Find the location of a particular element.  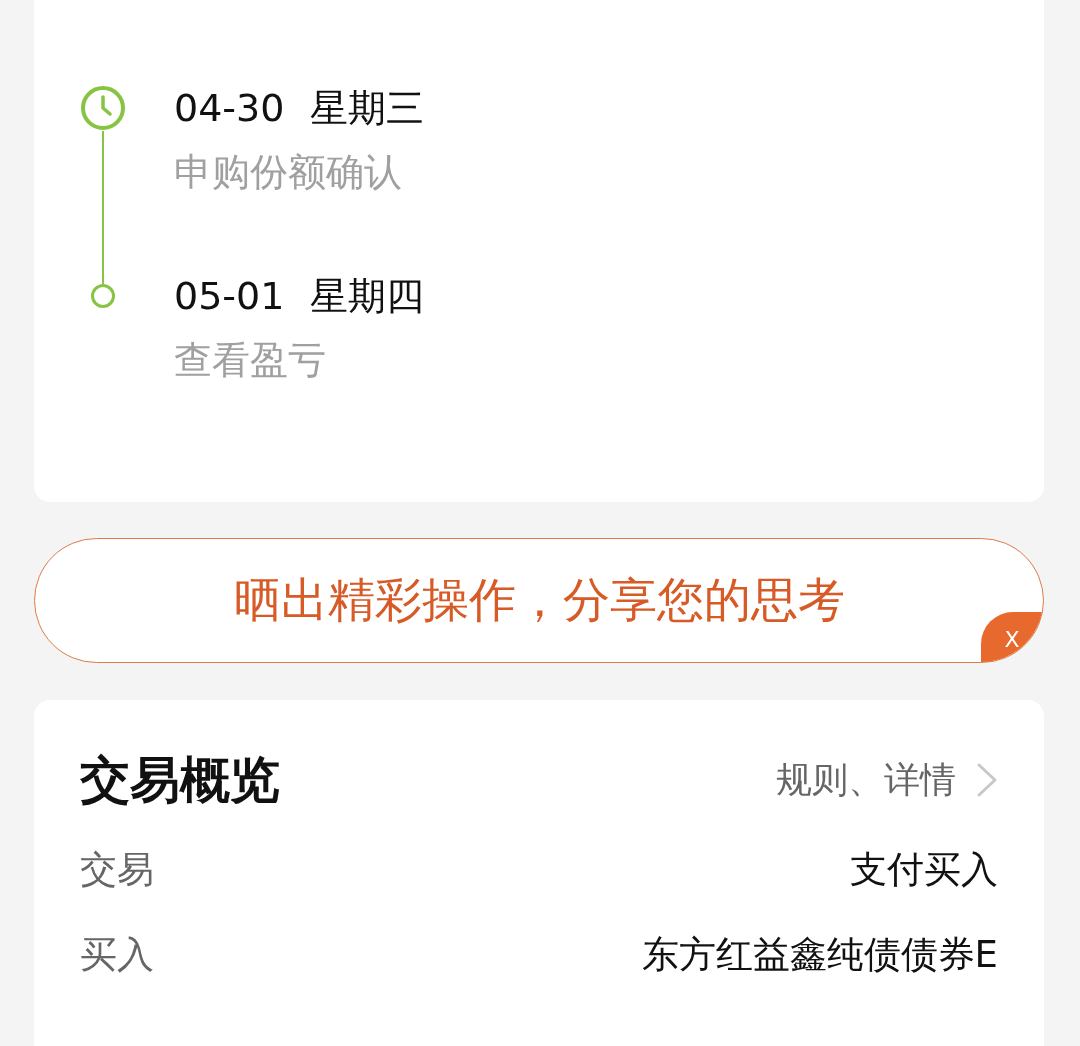

share-prompt-text: 晒出精彩操作，分享您的思考 is located at coordinates (539, 600).